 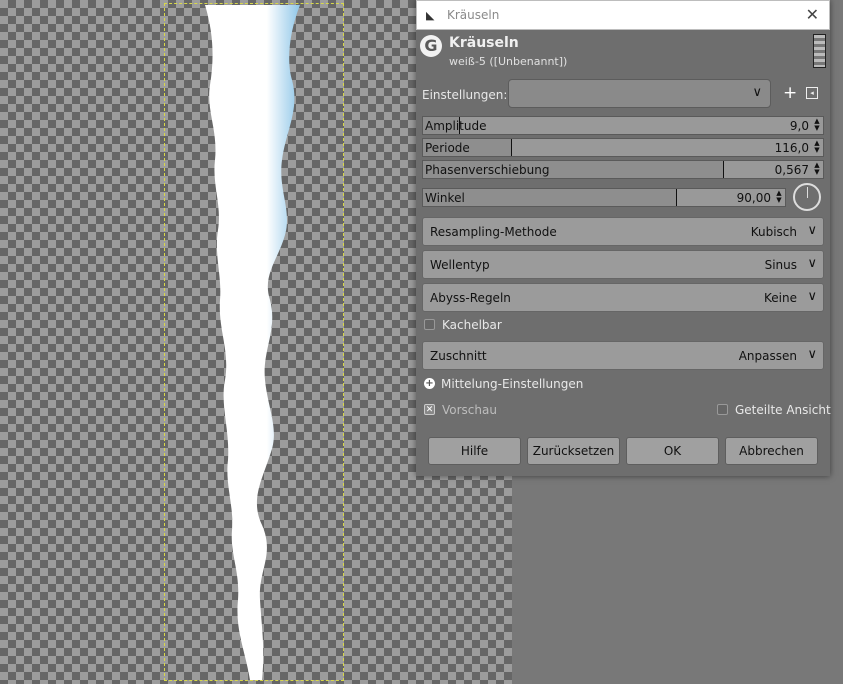 I want to click on preview-box: ✕, so click(x=429, y=409).